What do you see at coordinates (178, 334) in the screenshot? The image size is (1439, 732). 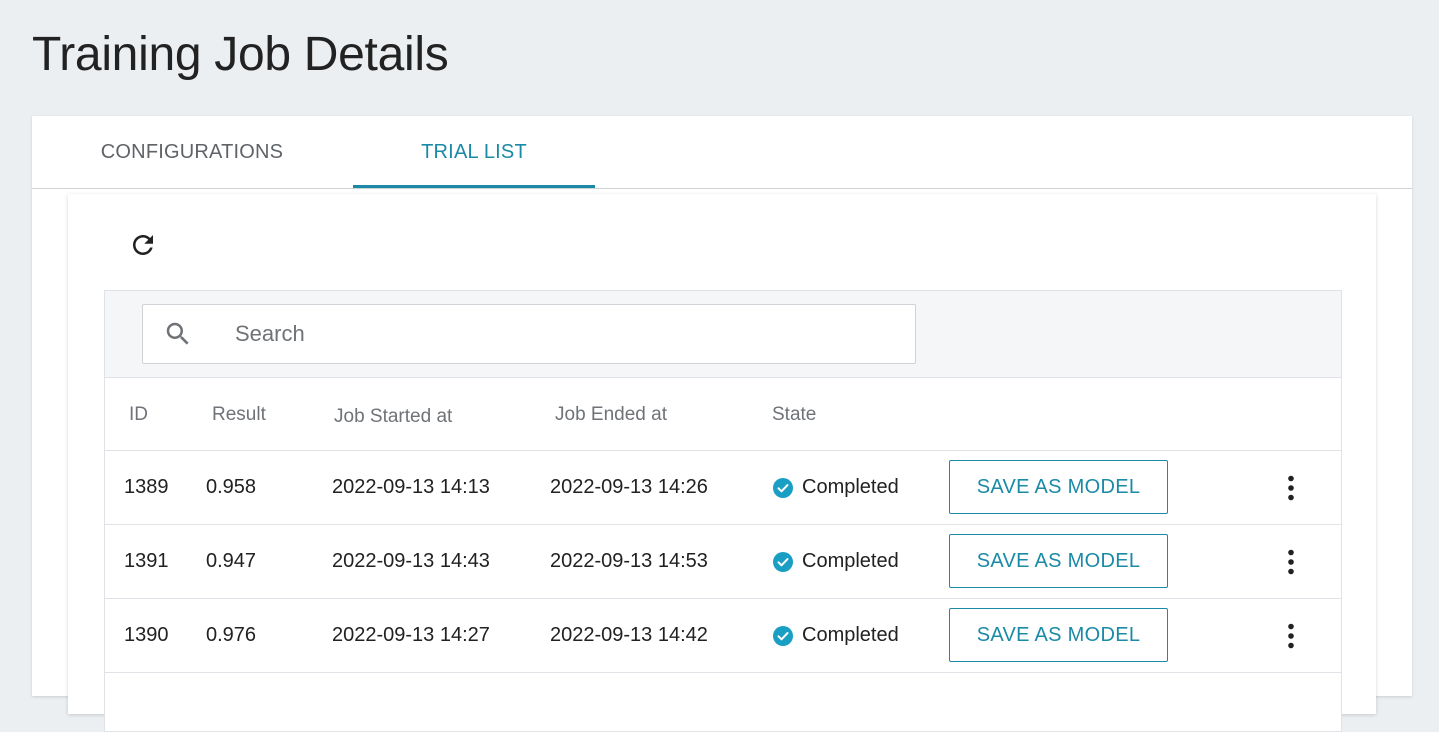 I see `search-icon` at bounding box center [178, 334].